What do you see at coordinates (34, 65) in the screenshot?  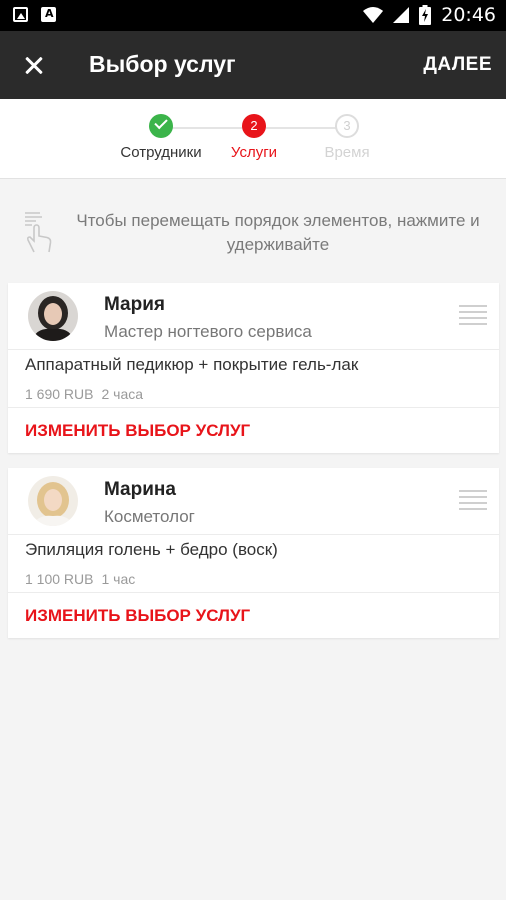 I see `close-icon` at bounding box center [34, 65].